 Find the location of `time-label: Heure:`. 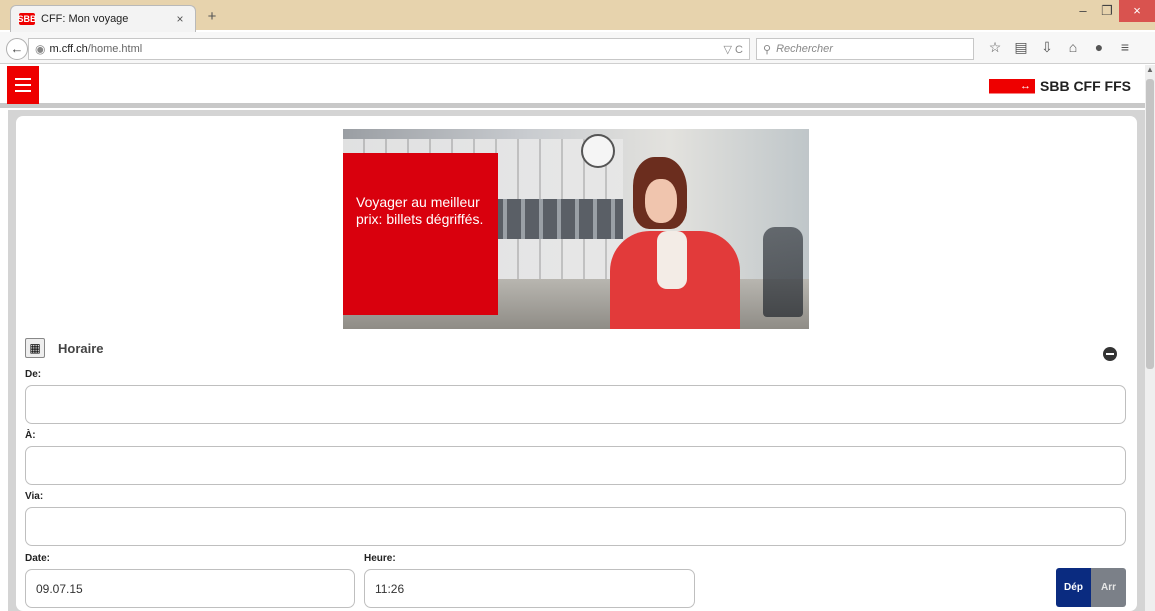

time-label: Heure: is located at coordinates (380, 558).